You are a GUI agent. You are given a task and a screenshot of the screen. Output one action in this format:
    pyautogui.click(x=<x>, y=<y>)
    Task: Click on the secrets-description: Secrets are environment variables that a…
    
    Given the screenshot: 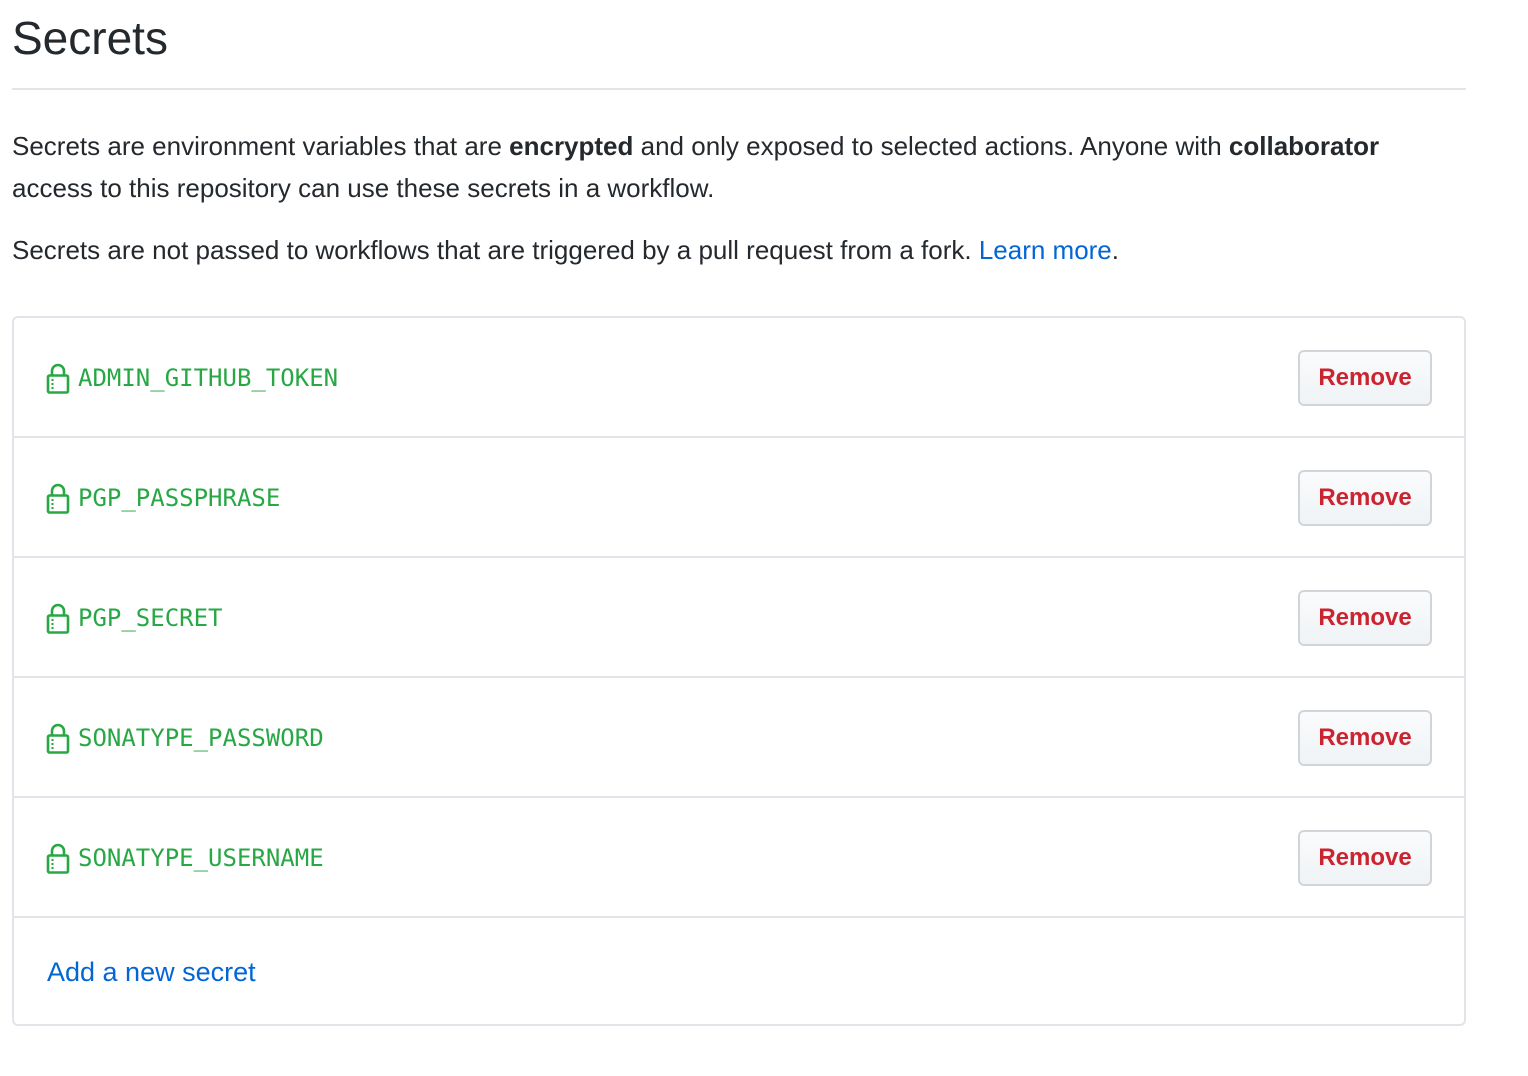 What is the action you would take?
    pyautogui.click(x=739, y=167)
    